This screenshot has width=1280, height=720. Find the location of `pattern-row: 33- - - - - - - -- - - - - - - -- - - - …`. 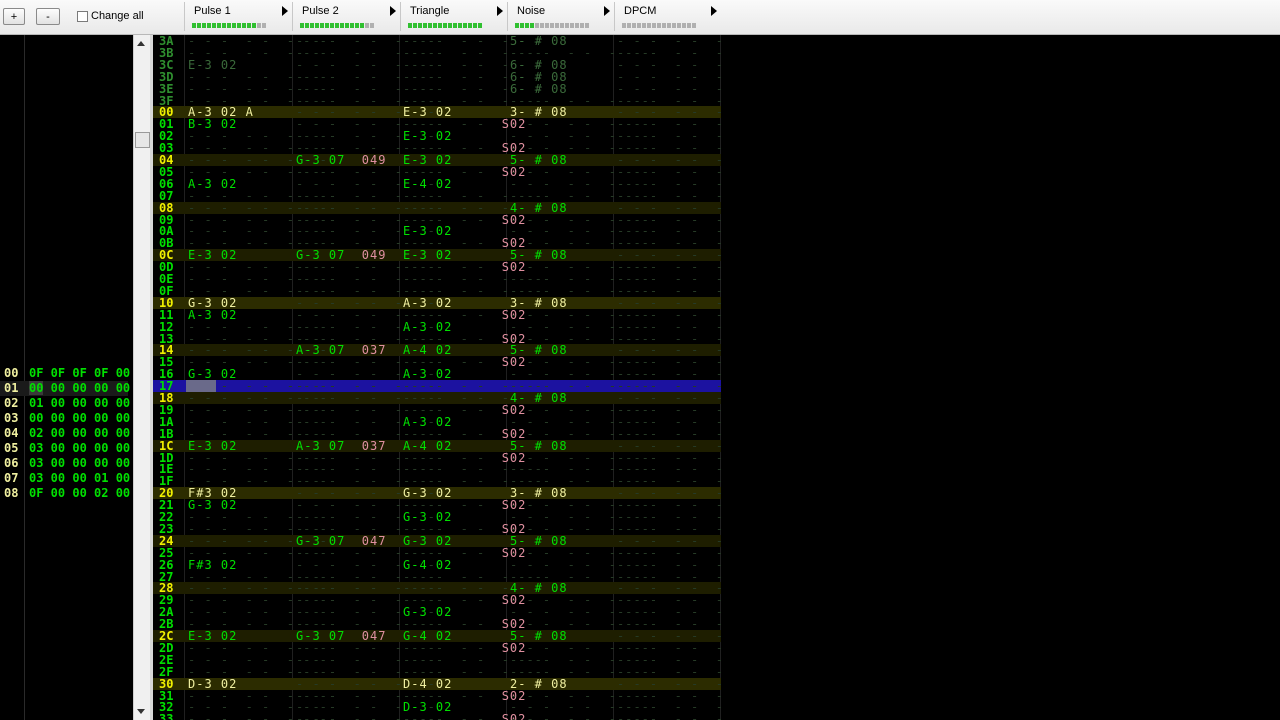

pattern-row: 33- - - - - - - -- - - - - - - -- - - - … is located at coordinates (437, 716).